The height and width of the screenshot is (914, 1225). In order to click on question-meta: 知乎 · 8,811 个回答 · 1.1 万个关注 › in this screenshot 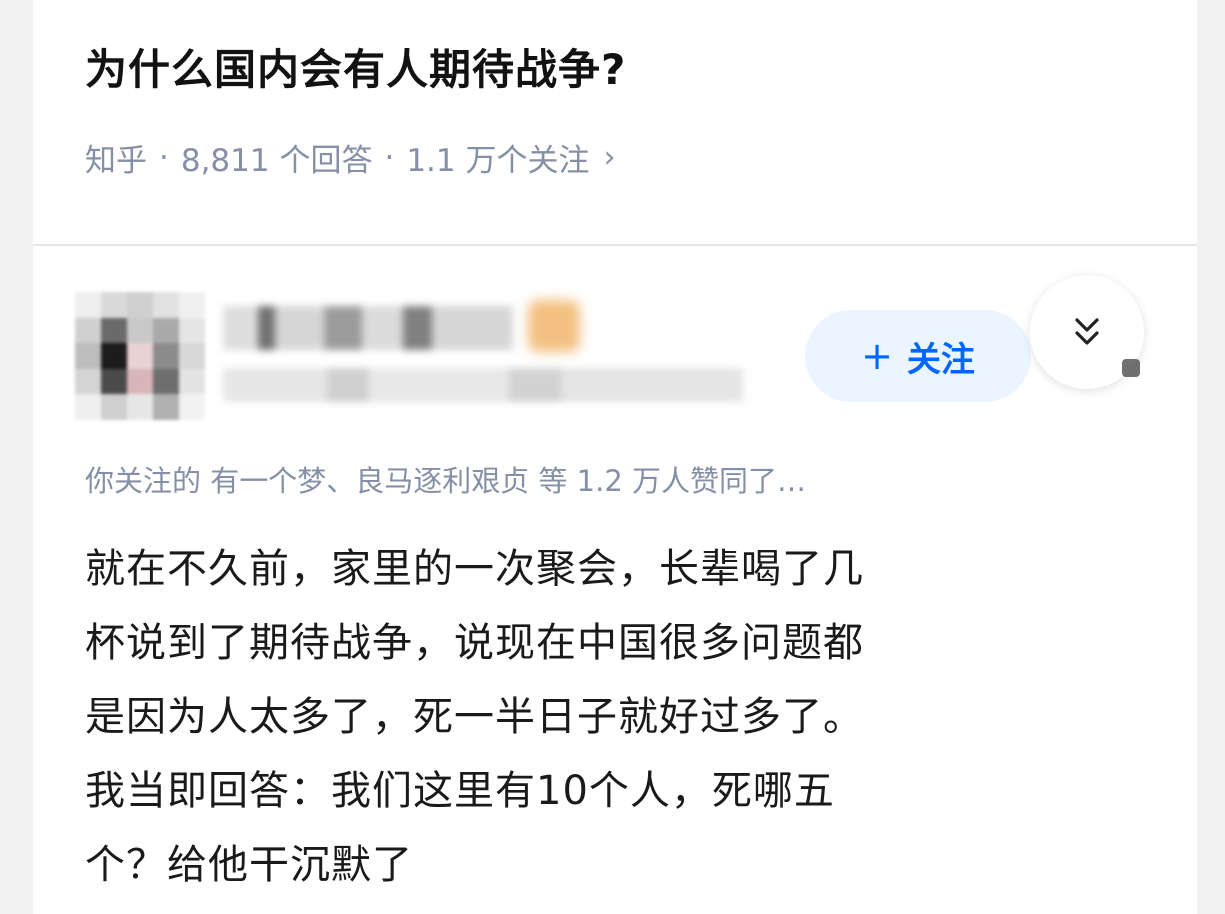, I will do `click(350, 157)`.